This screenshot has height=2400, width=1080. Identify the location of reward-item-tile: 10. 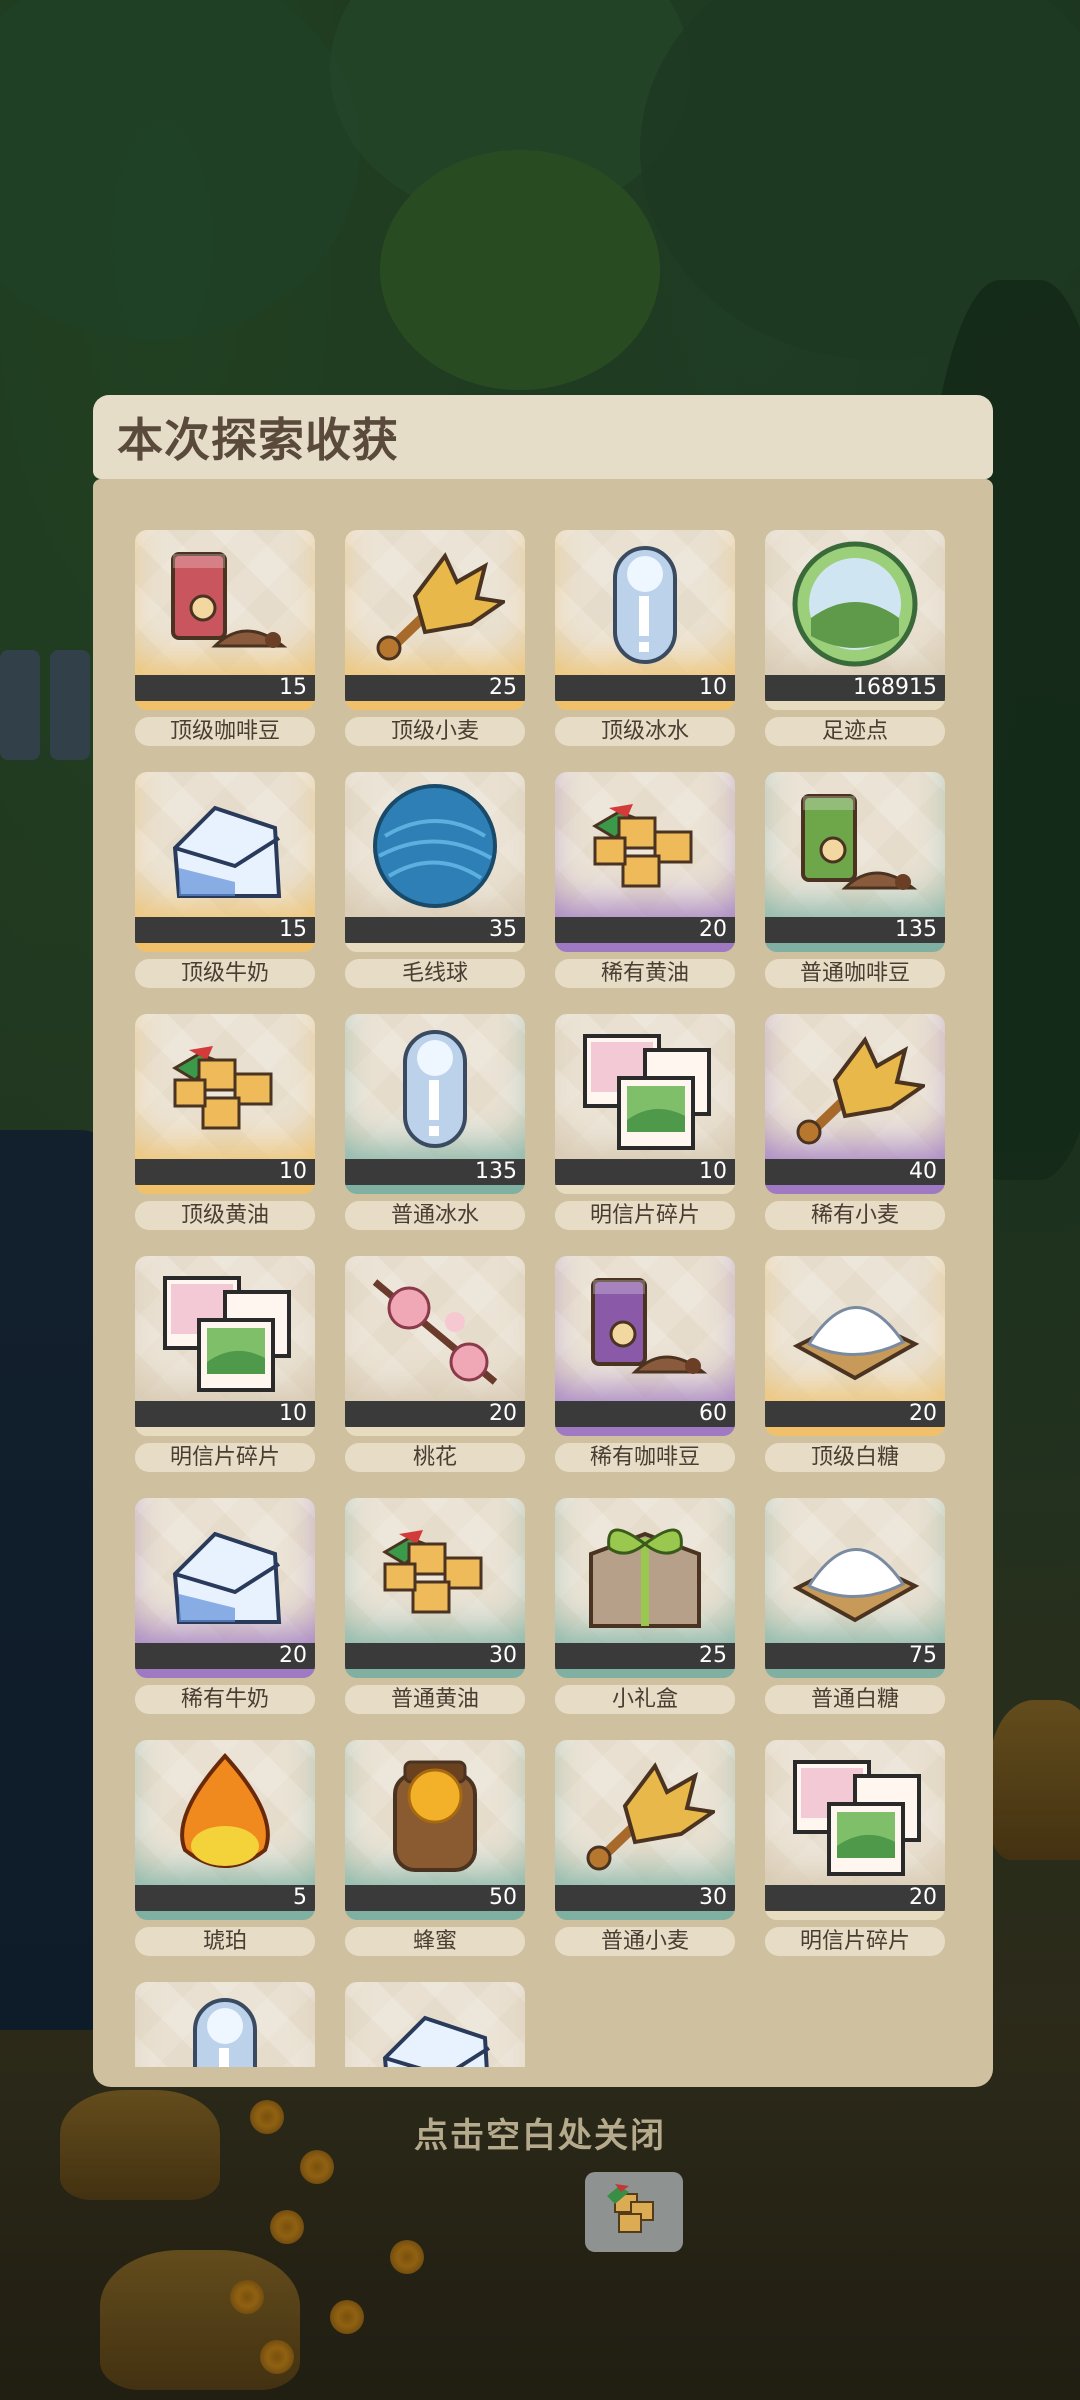
(225, 1104).